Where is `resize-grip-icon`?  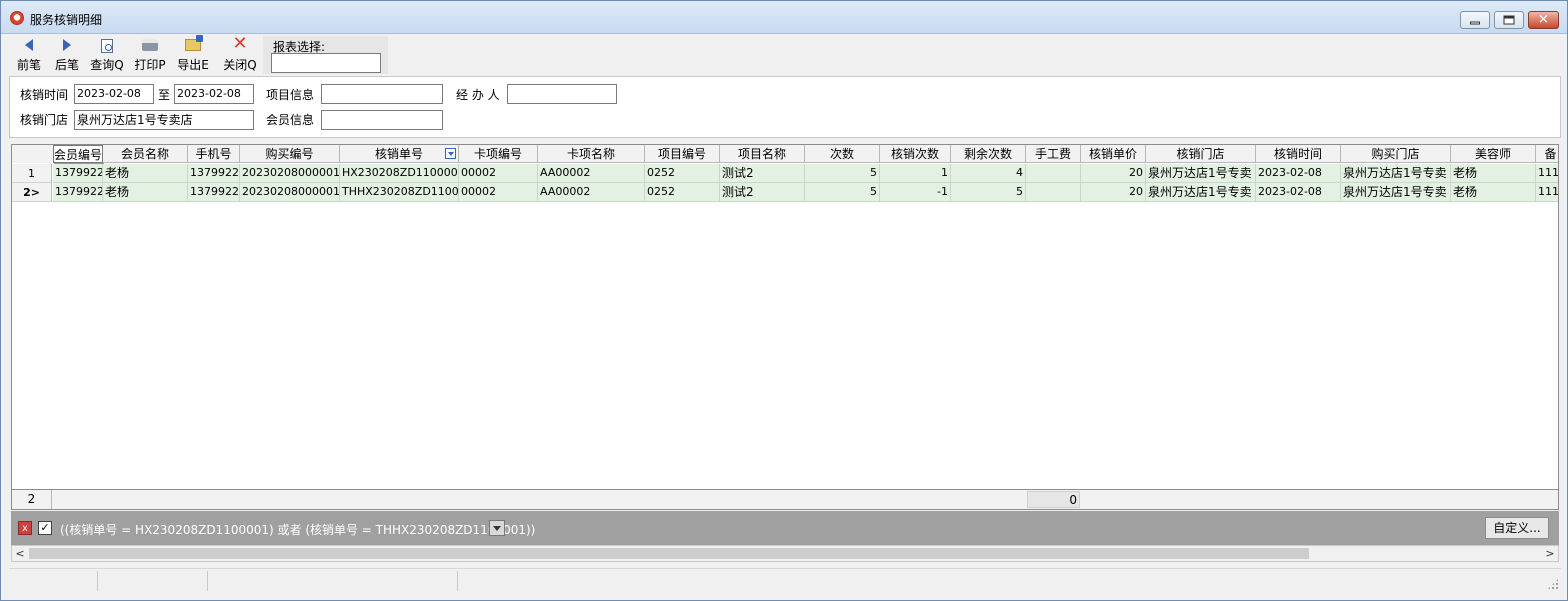 resize-grip-icon is located at coordinates (1553, 584).